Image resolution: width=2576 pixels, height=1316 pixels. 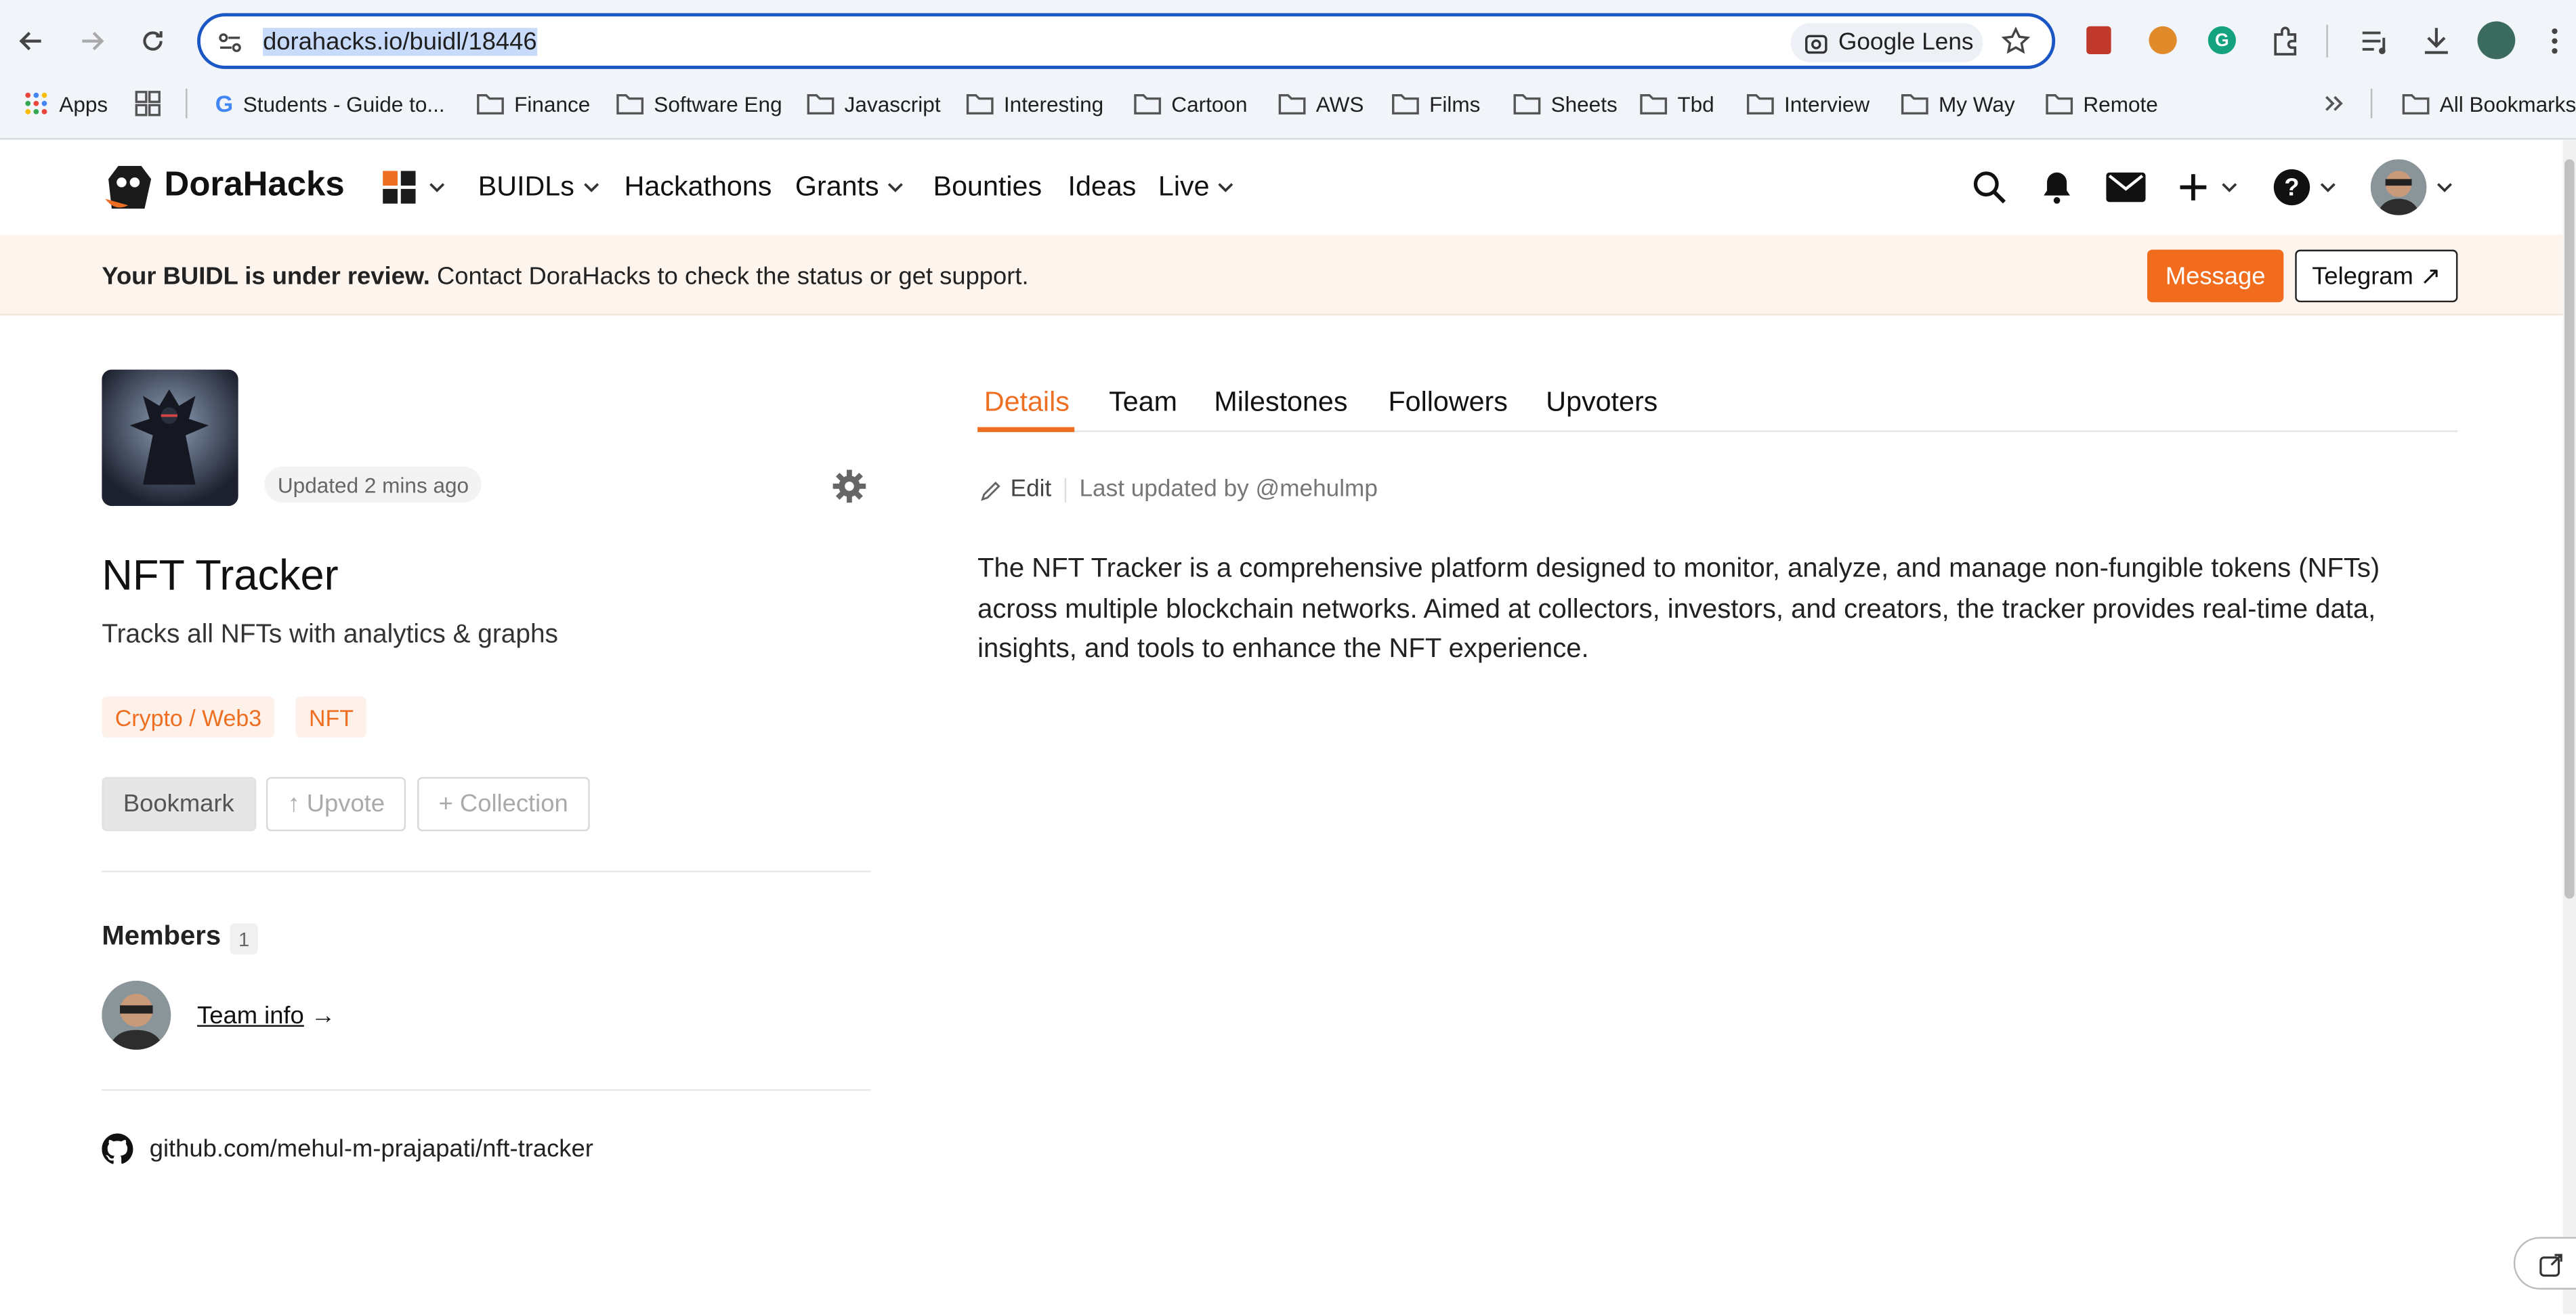 What do you see at coordinates (1435, 104) in the screenshot?
I see `bookmark-folder-films: Films` at bounding box center [1435, 104].